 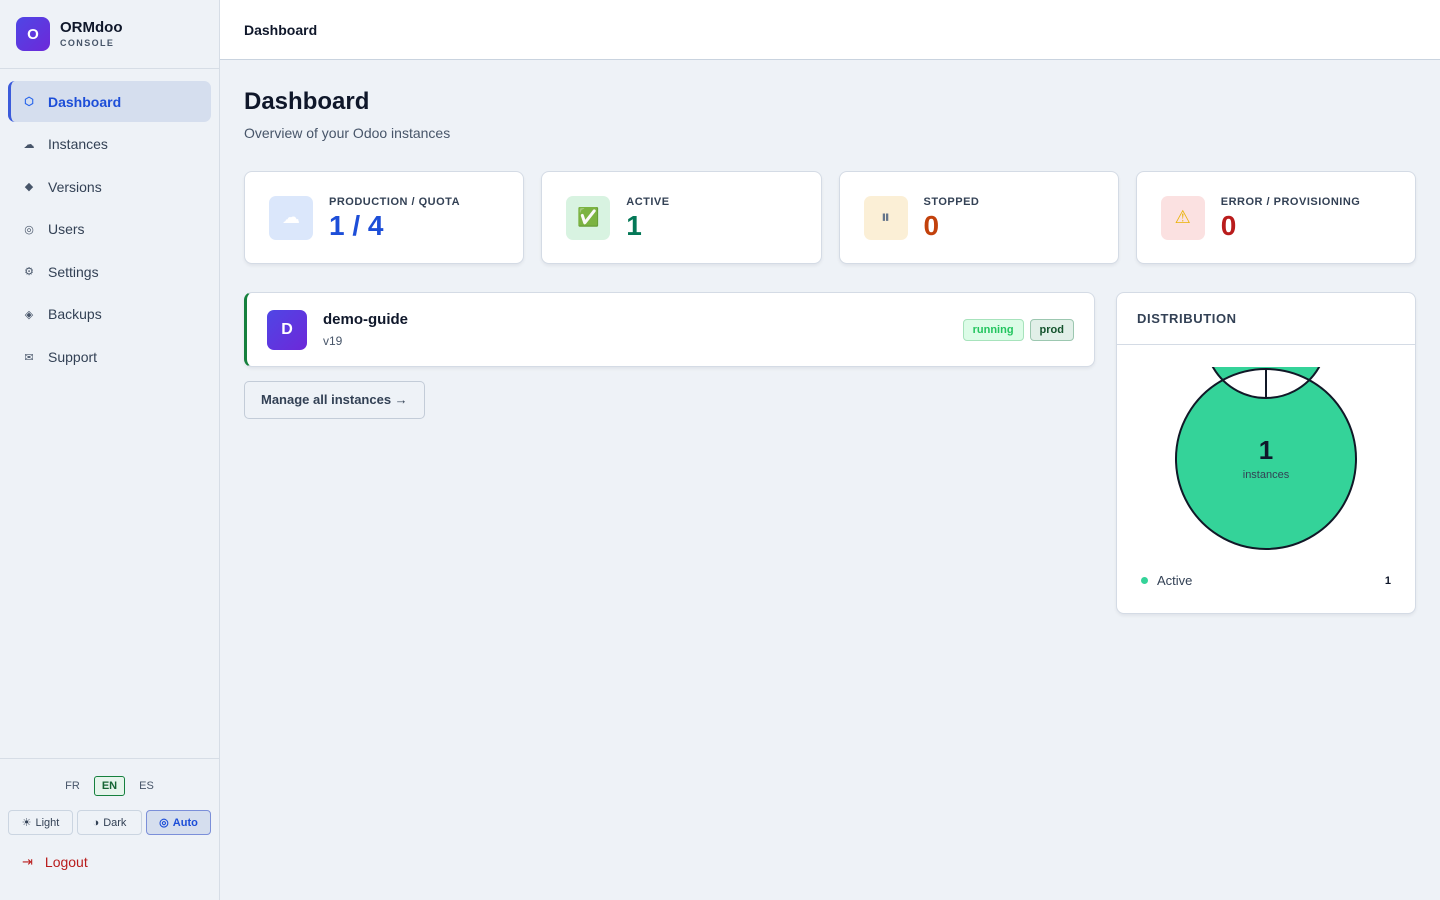 I want to click on stat-card: ☁ PRODUCTION / QUOTA 1 / 4, so click(x=384, y=217).